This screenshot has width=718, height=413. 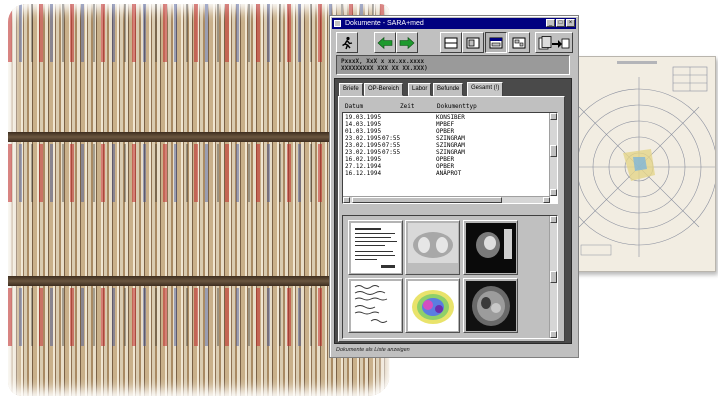 What do you see at coordinates (407, 106) in the screenshot?
I see `column-header-time: Zeit` at bounding box center [407, 106].